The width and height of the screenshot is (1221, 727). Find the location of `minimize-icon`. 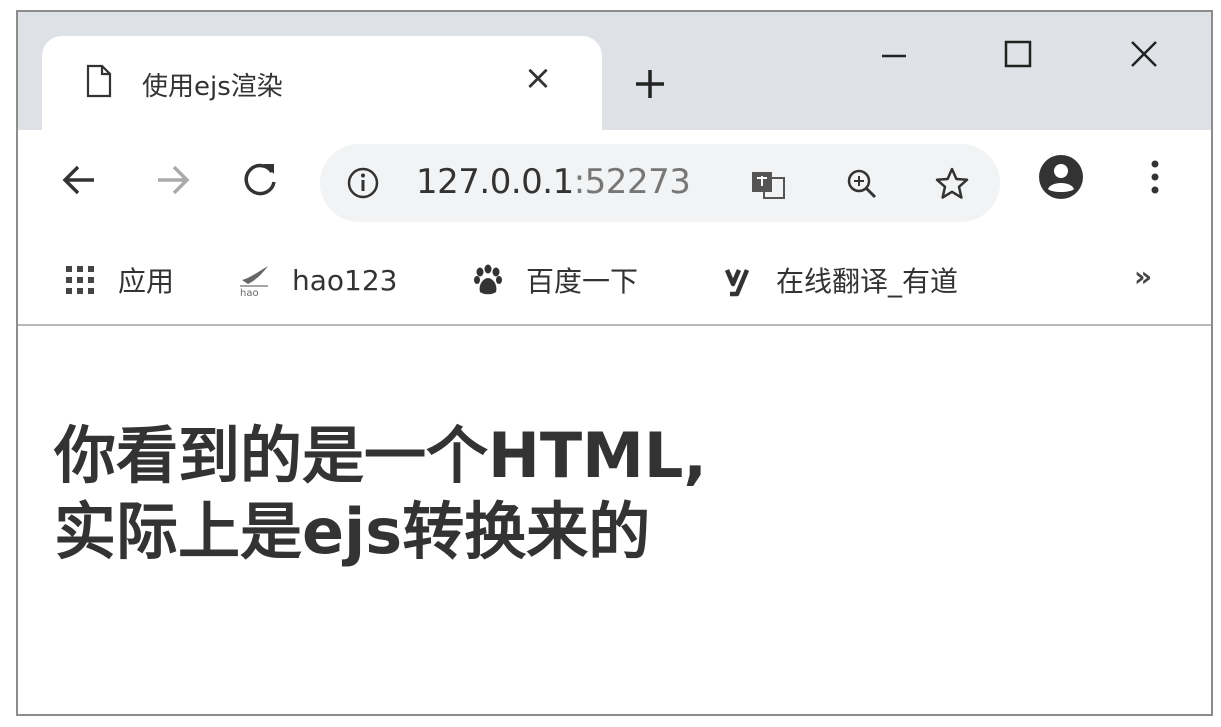

minimize-icon is located at coordinates (894, 56).